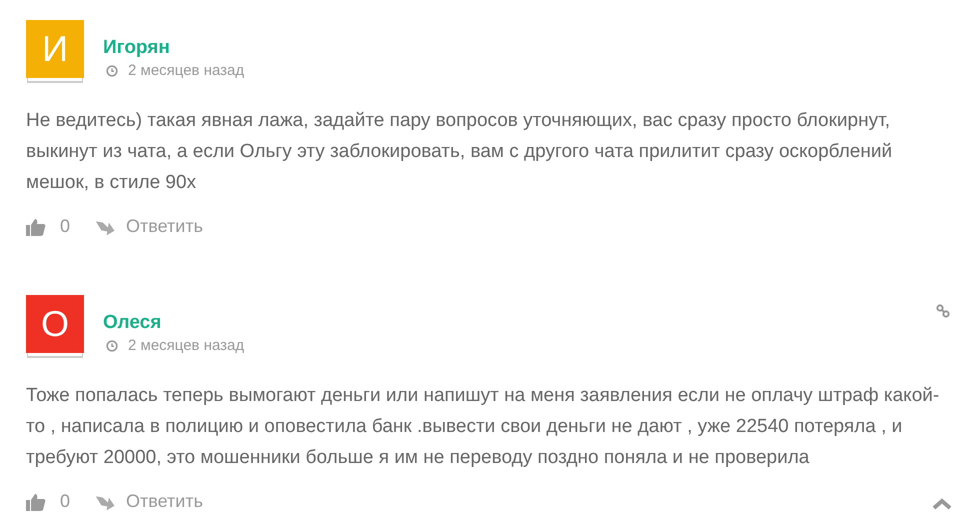 The width and height of the screenshot is (978, 524). Describe the element at coordinates (173, 48) in the screenshot. I see `author-name: Игорян` at that location.